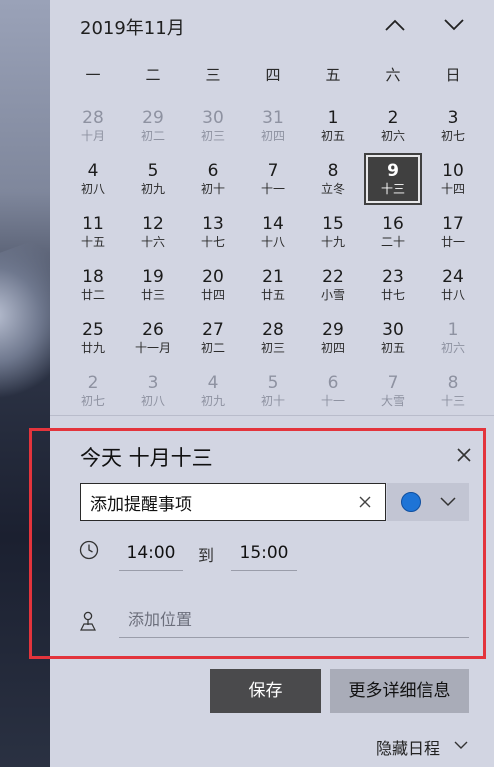  I want to click on calendar-color-dropdown, so click(428, 502).